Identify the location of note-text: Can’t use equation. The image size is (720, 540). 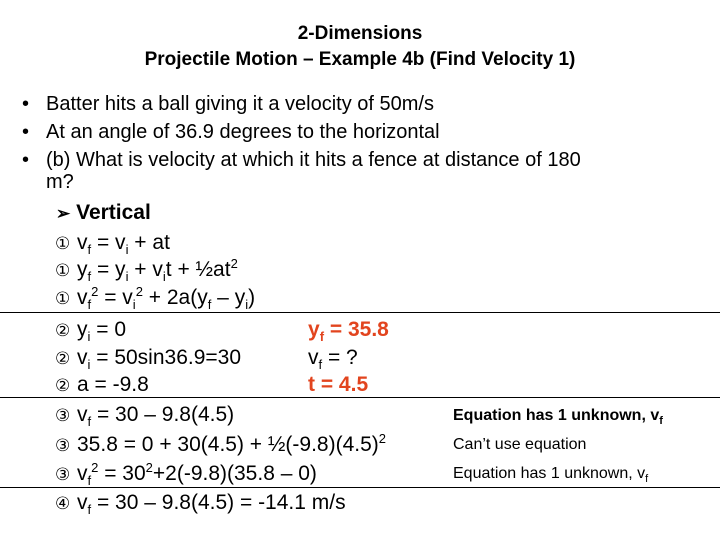
(520, 444).